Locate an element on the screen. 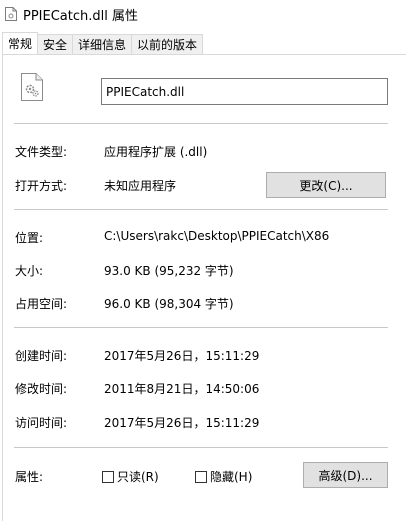 The height and width of the screenshot is (521, 408). tab-previous-versions: 以前的版本 is located at coordinates (167, 44).